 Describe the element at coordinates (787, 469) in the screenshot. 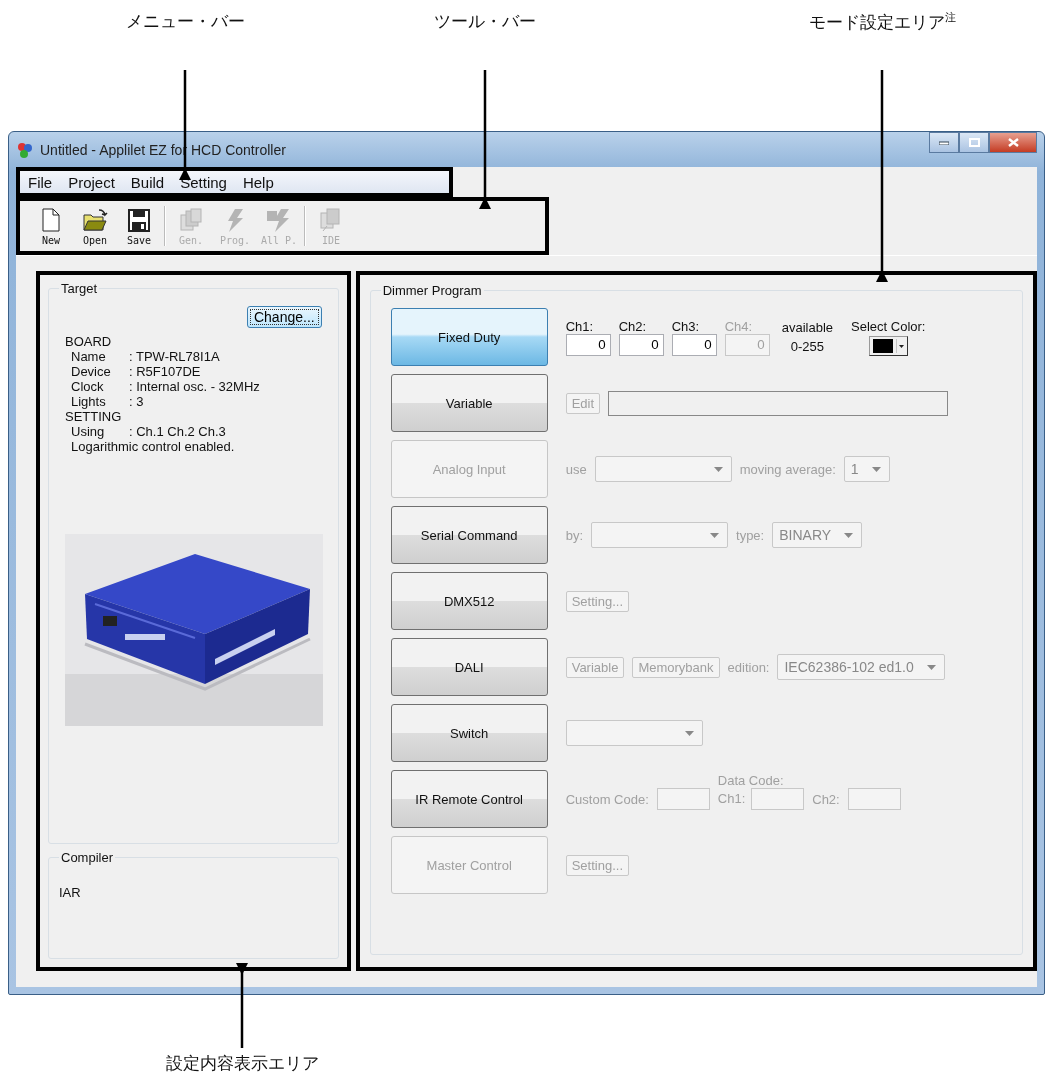

I see `field-label: moving average:` at that location.